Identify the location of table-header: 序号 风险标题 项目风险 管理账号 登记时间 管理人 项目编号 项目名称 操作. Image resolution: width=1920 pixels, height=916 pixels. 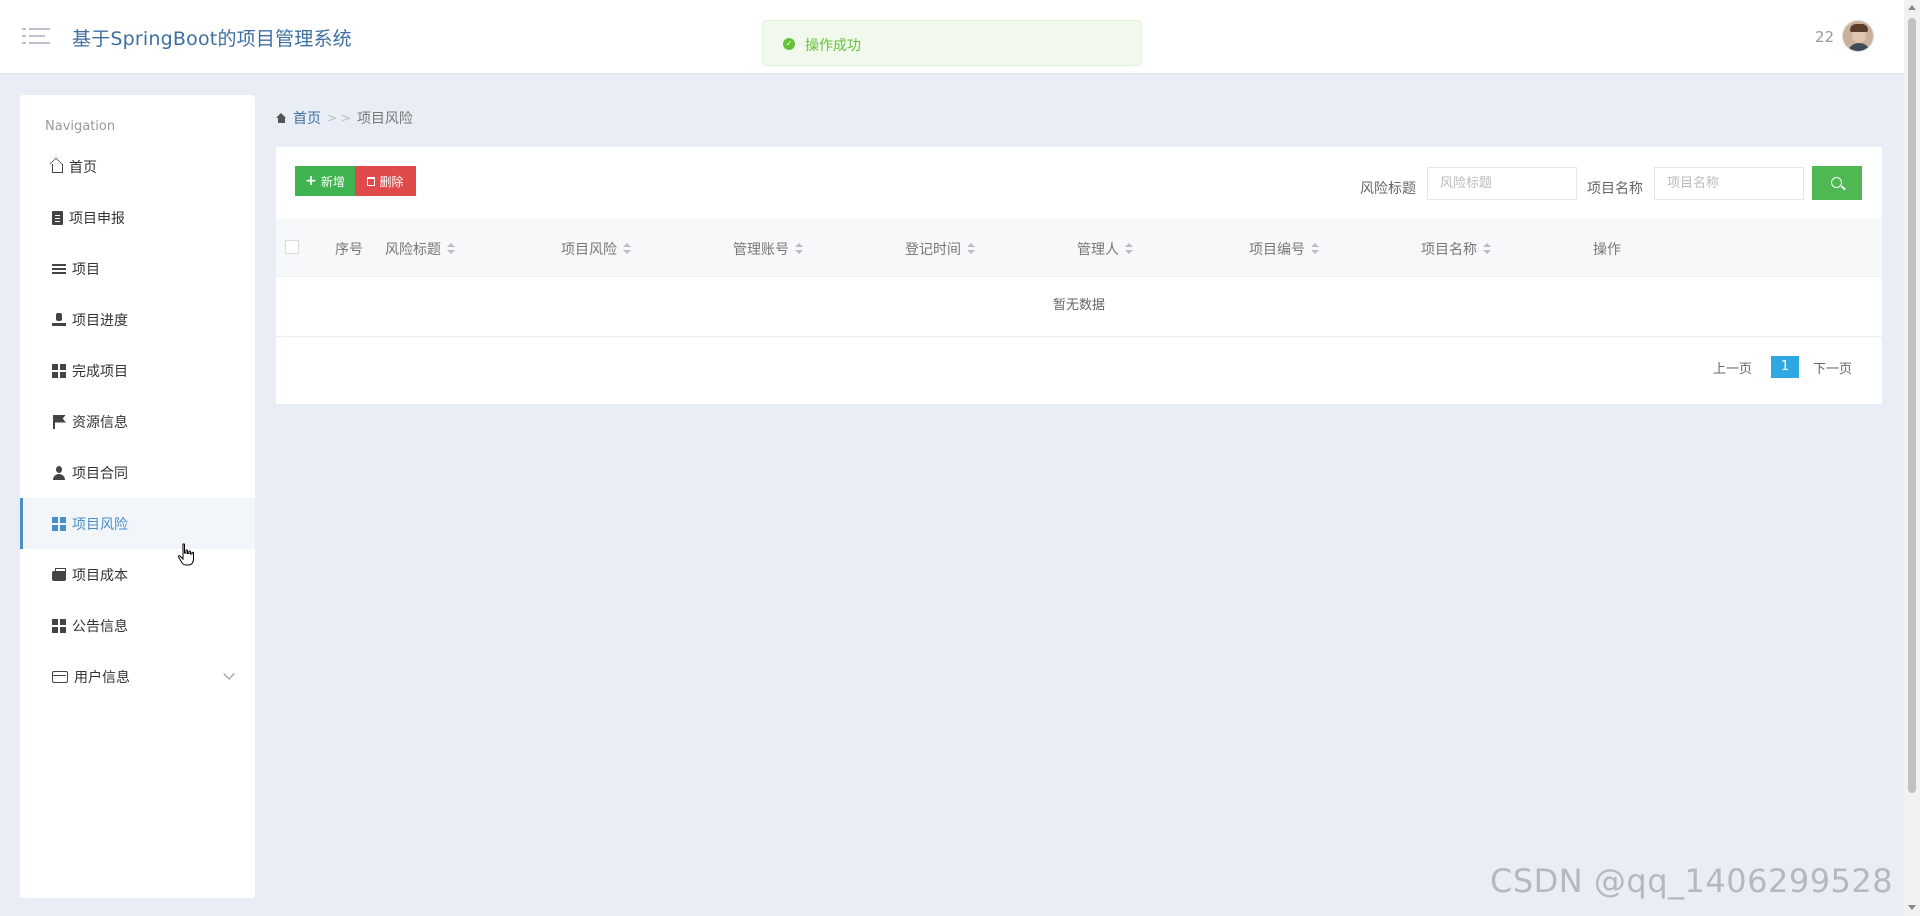
(1079, 247).